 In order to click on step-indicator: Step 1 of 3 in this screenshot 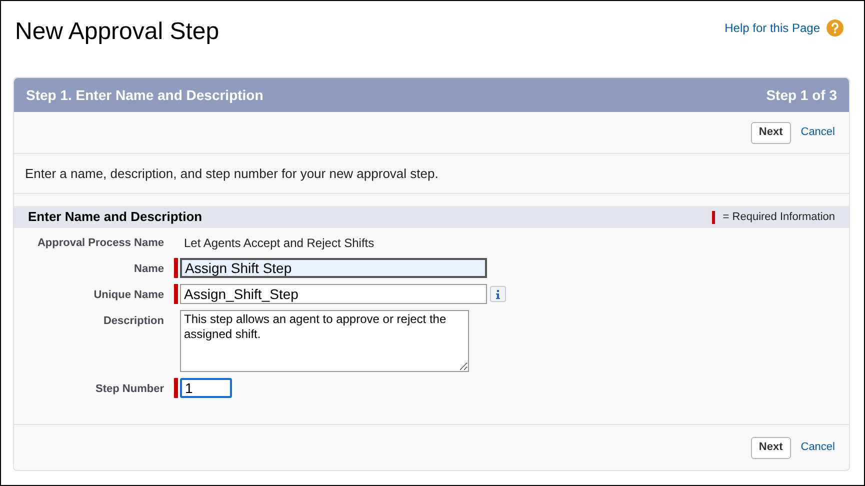, I will do `click(801, 95)`.